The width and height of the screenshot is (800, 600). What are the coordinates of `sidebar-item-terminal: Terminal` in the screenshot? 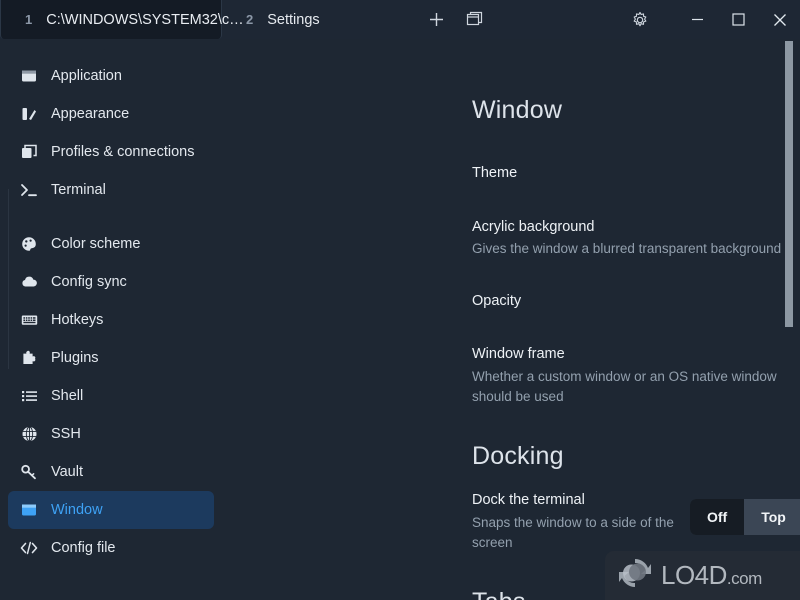 It's located at (111, 190).